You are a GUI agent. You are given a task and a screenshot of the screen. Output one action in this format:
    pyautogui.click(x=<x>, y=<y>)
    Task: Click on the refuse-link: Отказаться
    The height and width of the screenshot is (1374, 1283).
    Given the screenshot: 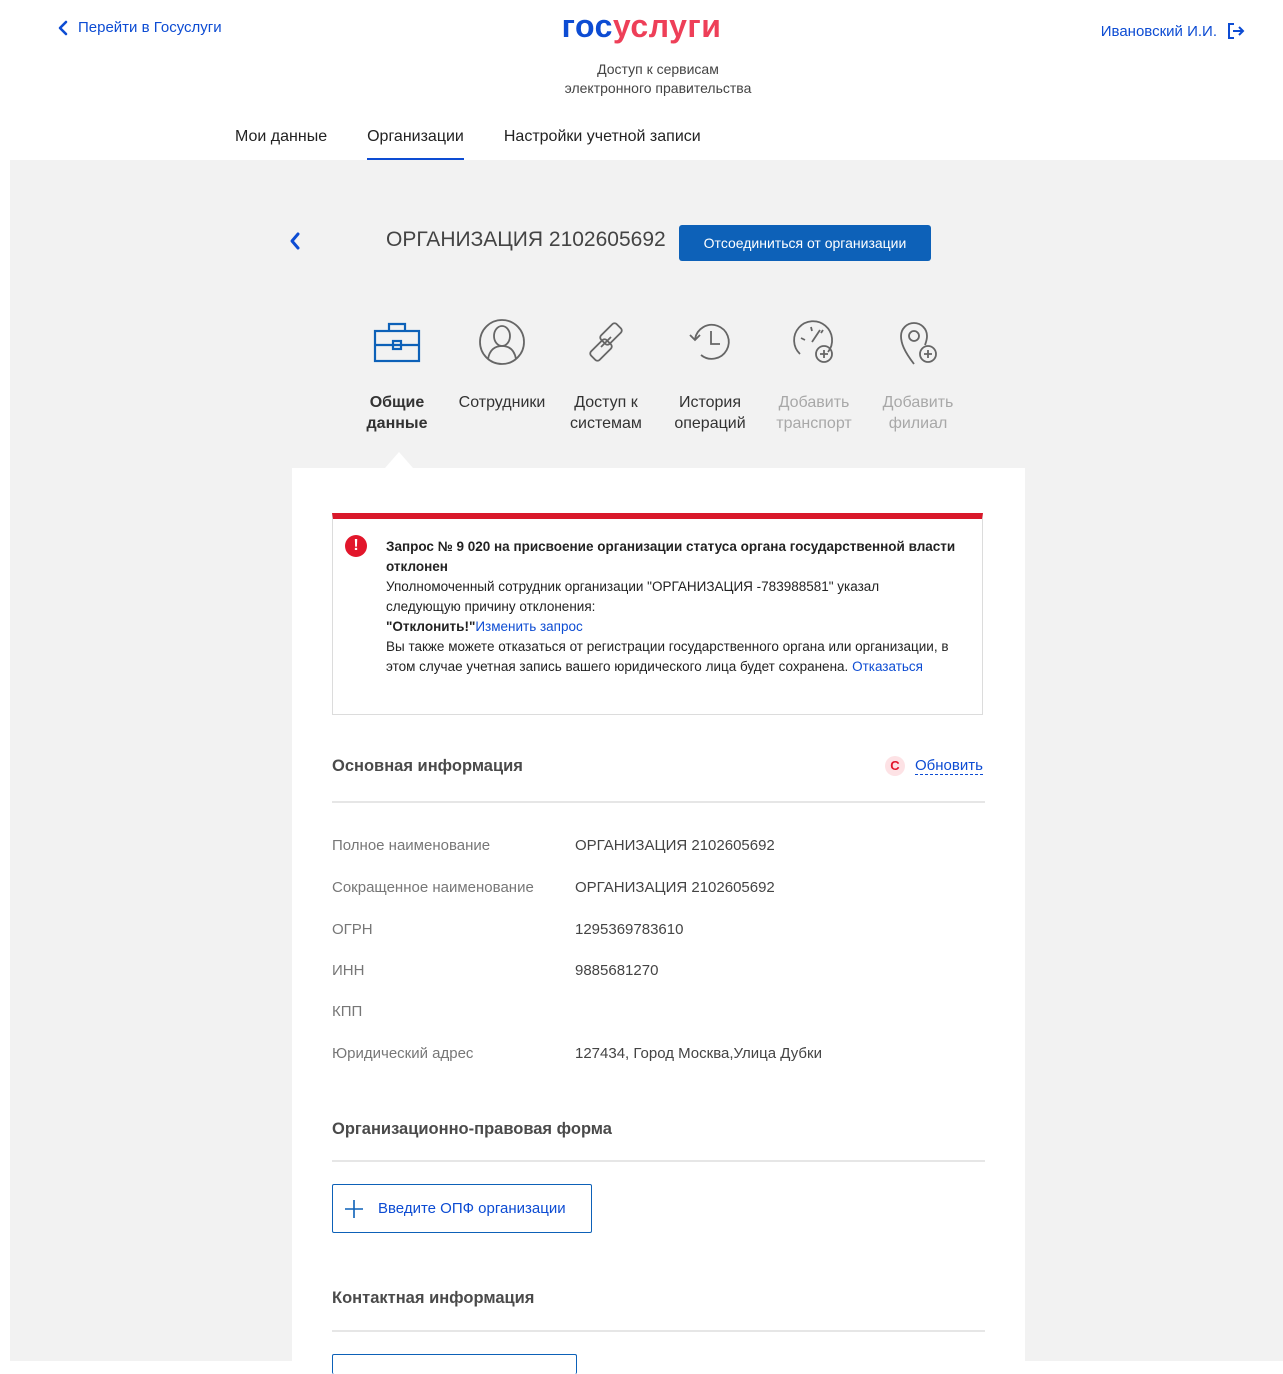 What is the action you would take?
    pyautogui.click(x=887, y=666)
    